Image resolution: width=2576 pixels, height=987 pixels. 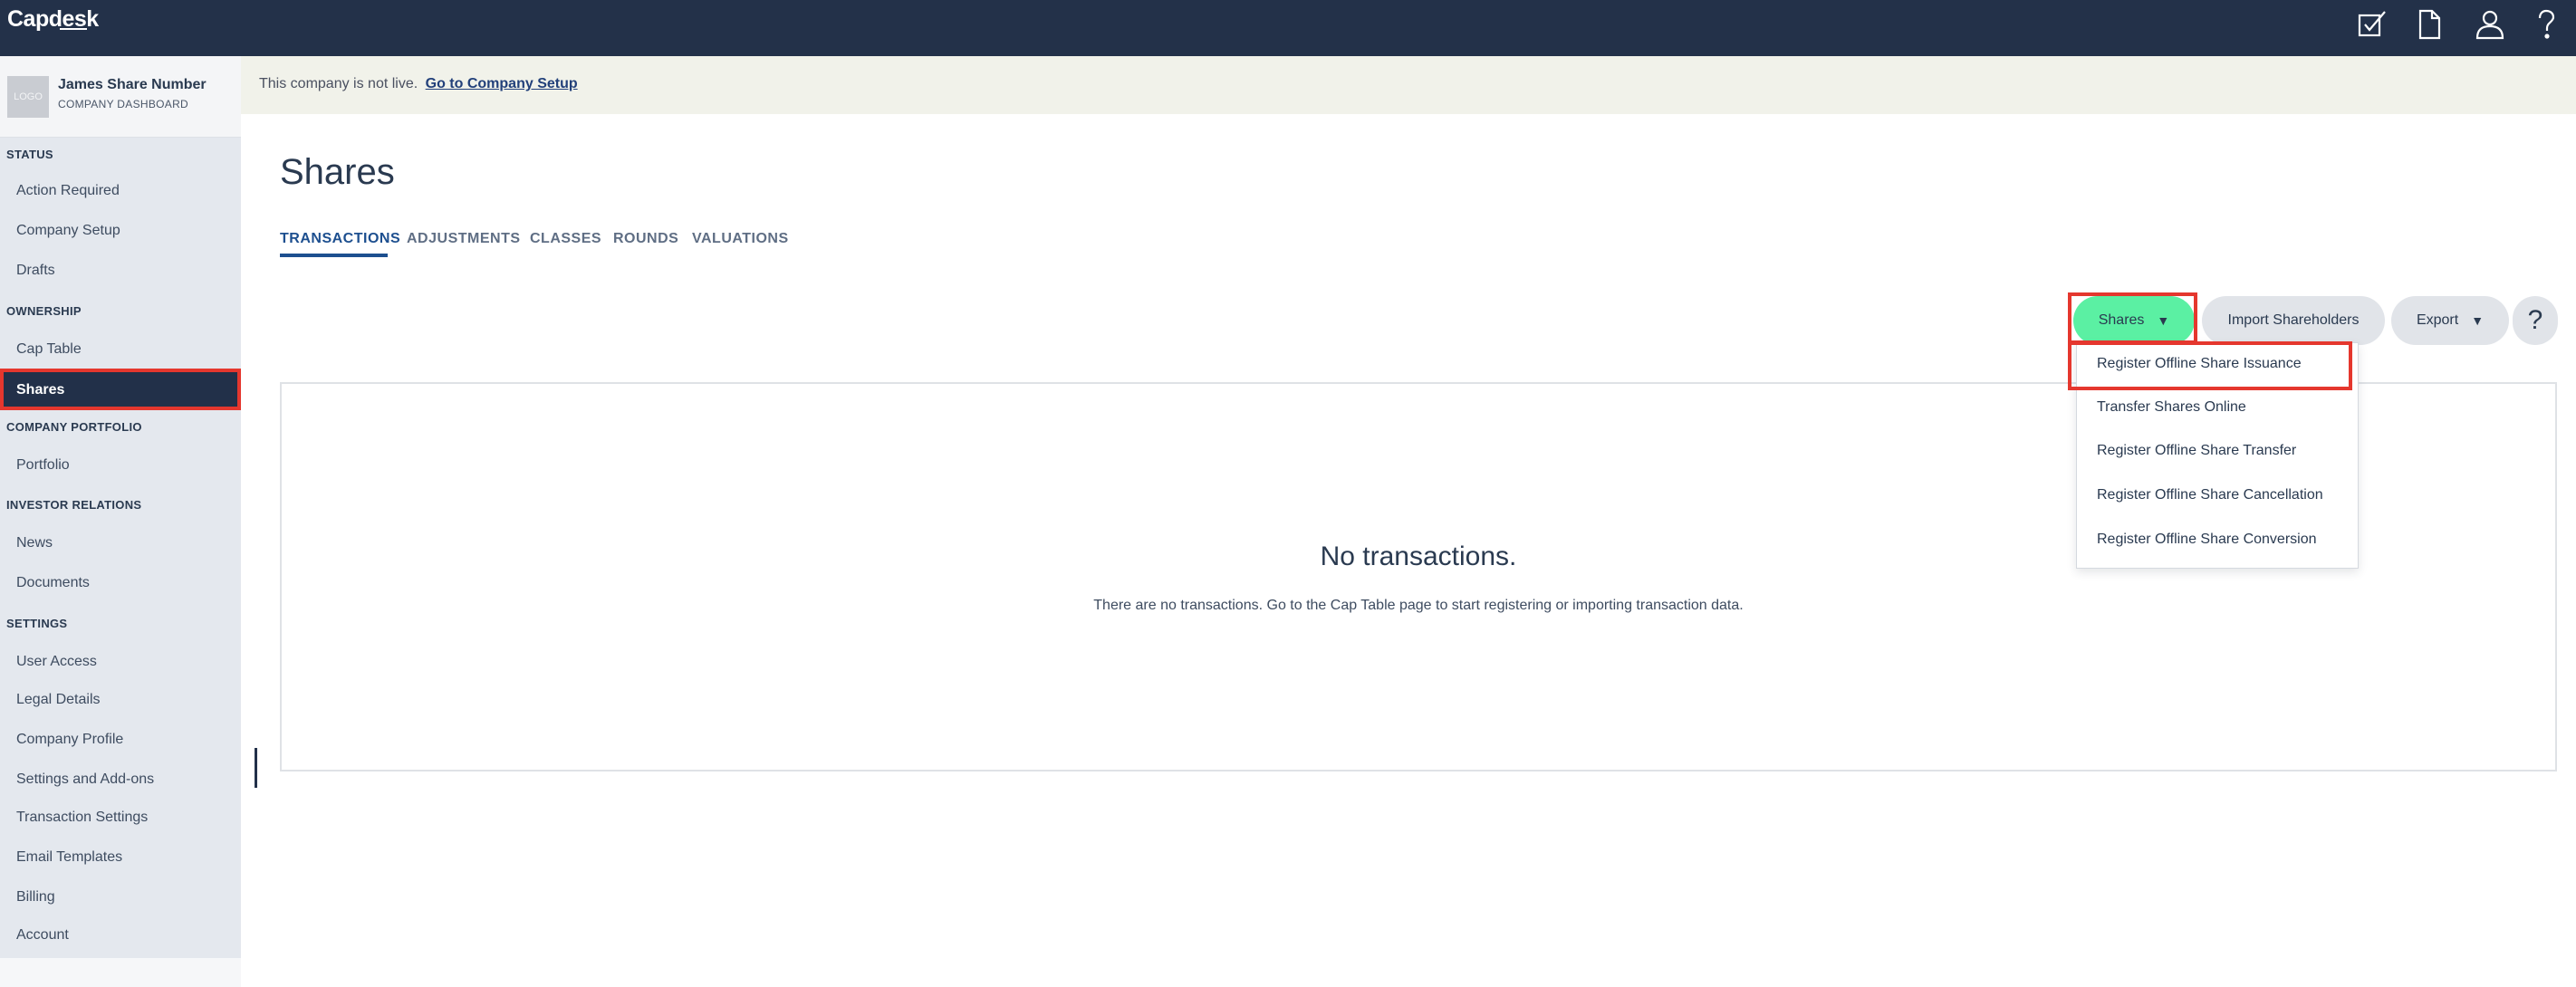 What do you see at coordinates (56, 662) in the screenshot?
I see `sidebar-item-user-access: User Access` at bounding box center [56, 662].